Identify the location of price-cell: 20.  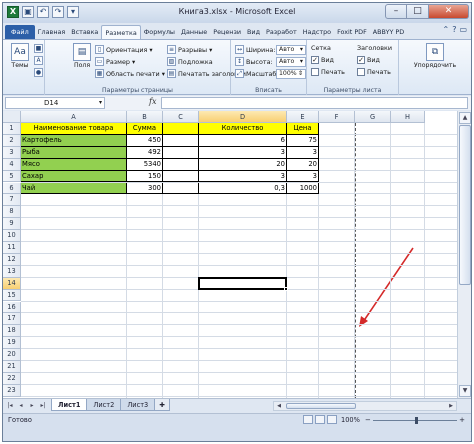
(303, 164).